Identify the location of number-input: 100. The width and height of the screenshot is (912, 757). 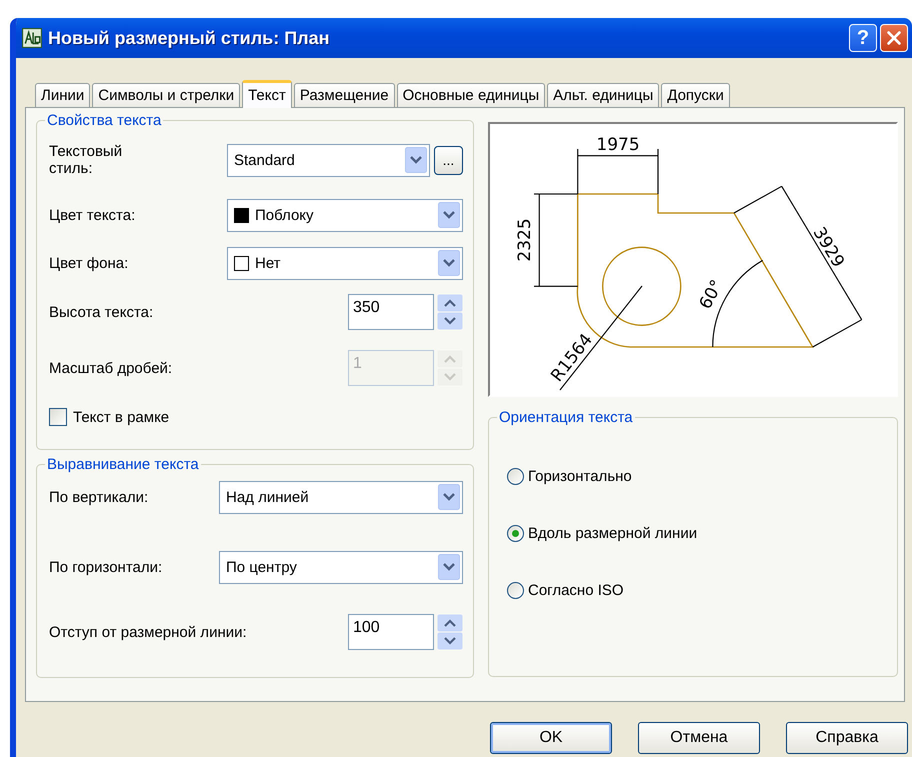
(391, 632).